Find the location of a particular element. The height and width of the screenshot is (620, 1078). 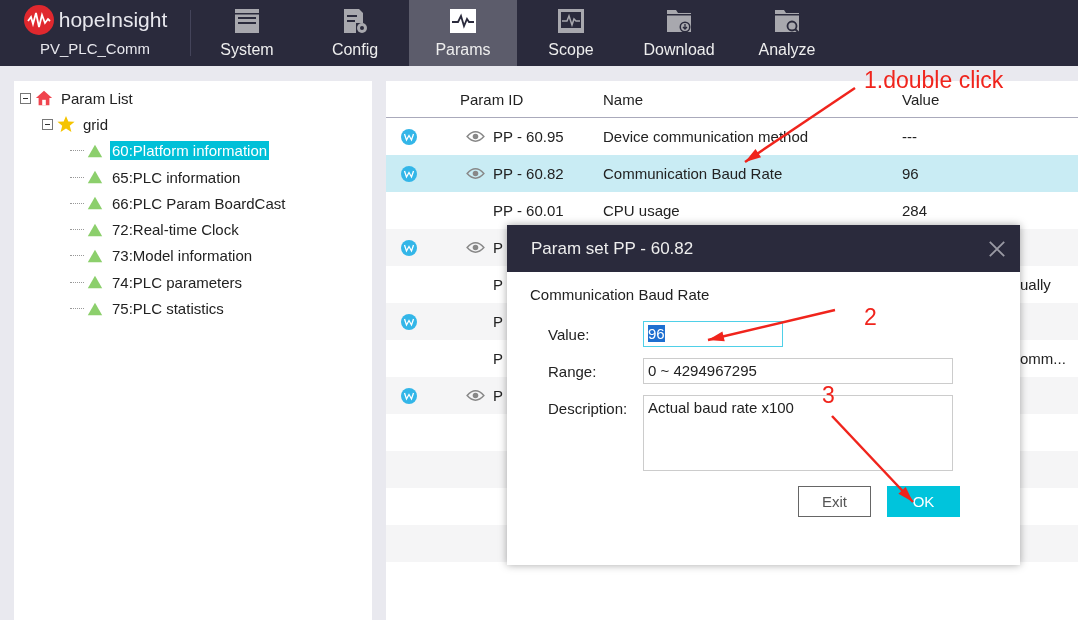

field-label: Description: is located at coordinates (588, 409).